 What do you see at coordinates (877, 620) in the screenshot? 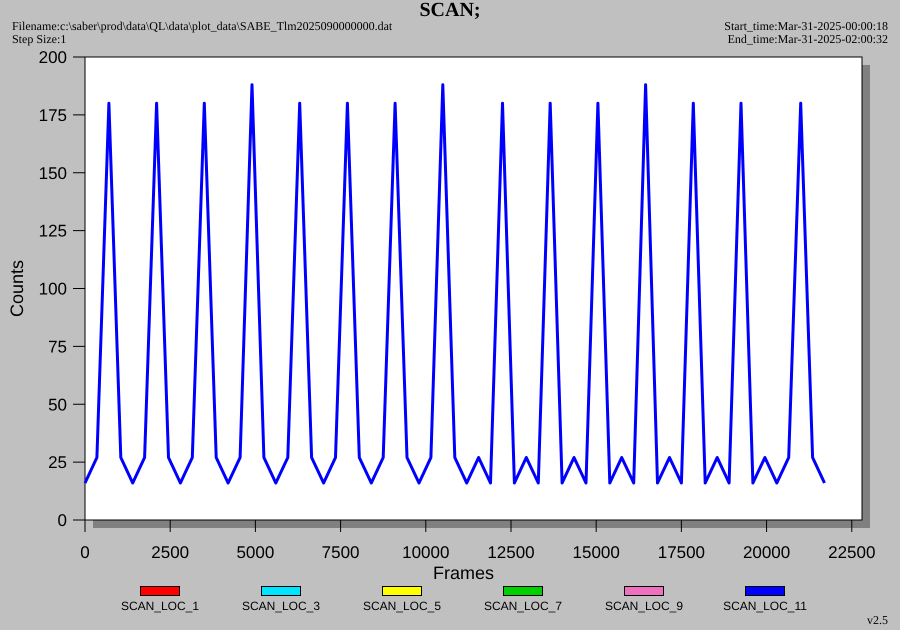
I see `version-label: v2.5` at bounding box center [877, 620].